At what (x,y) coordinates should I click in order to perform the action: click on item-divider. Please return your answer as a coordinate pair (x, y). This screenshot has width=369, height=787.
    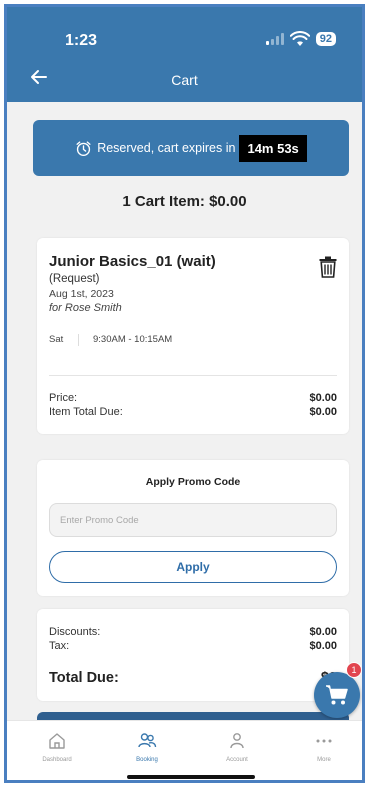
    Looking at the image, I should click on (193, 375).